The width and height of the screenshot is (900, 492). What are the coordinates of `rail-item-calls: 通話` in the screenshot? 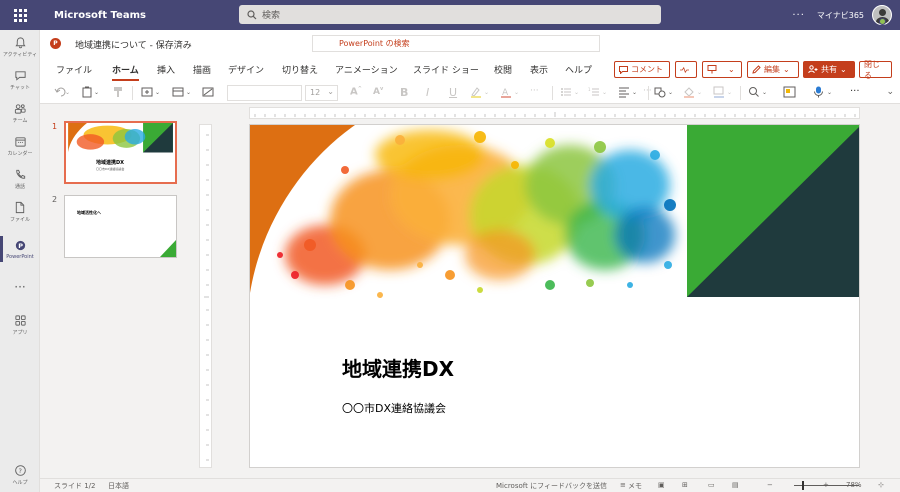 It's located at (20, 179).